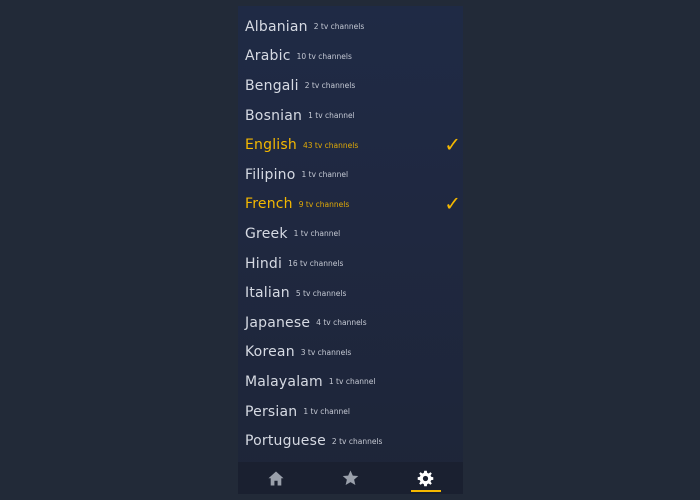 This screenshot has width=700, height=500. I want to click on nav-favorites-button, so click(350, 478).